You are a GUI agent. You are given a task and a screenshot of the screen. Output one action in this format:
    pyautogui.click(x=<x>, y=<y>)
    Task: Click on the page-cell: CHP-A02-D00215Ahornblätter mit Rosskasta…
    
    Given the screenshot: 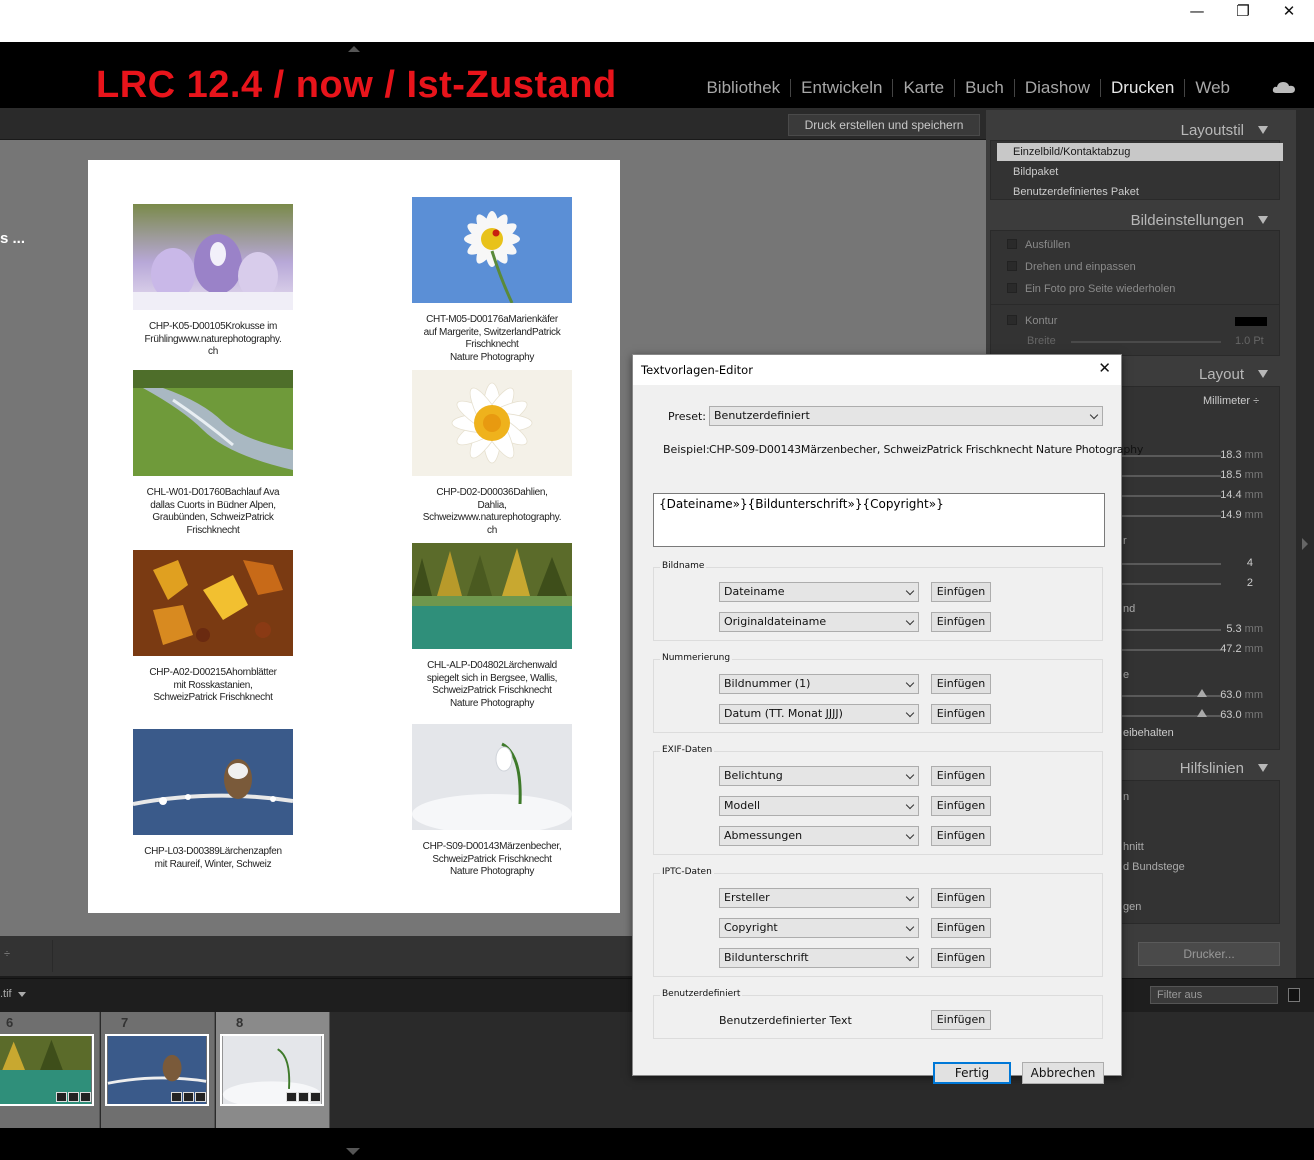 What is the action you would take?
    pyautogui.click(x=213, y=627)
    